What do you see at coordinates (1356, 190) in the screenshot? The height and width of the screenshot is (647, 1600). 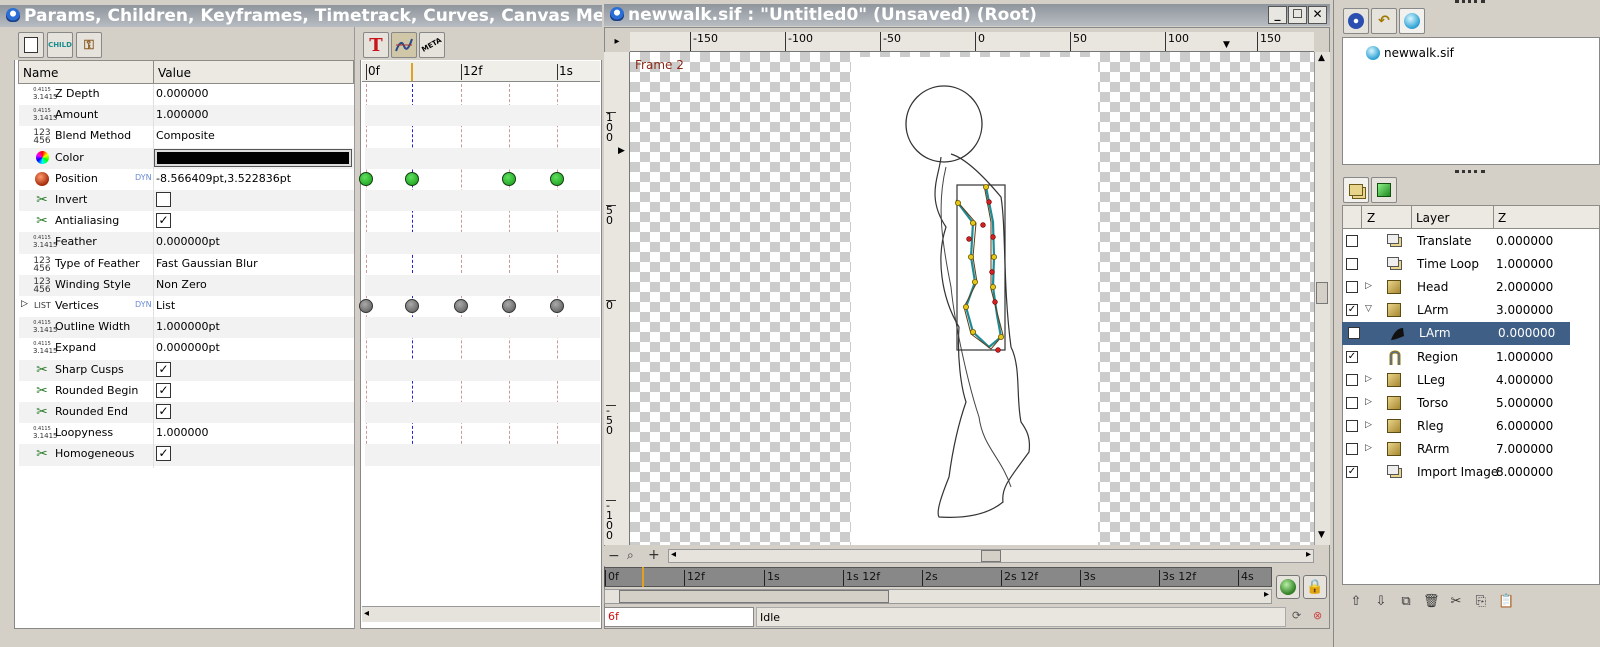 I see `layers-tab` at bounding box center [1356, 190].